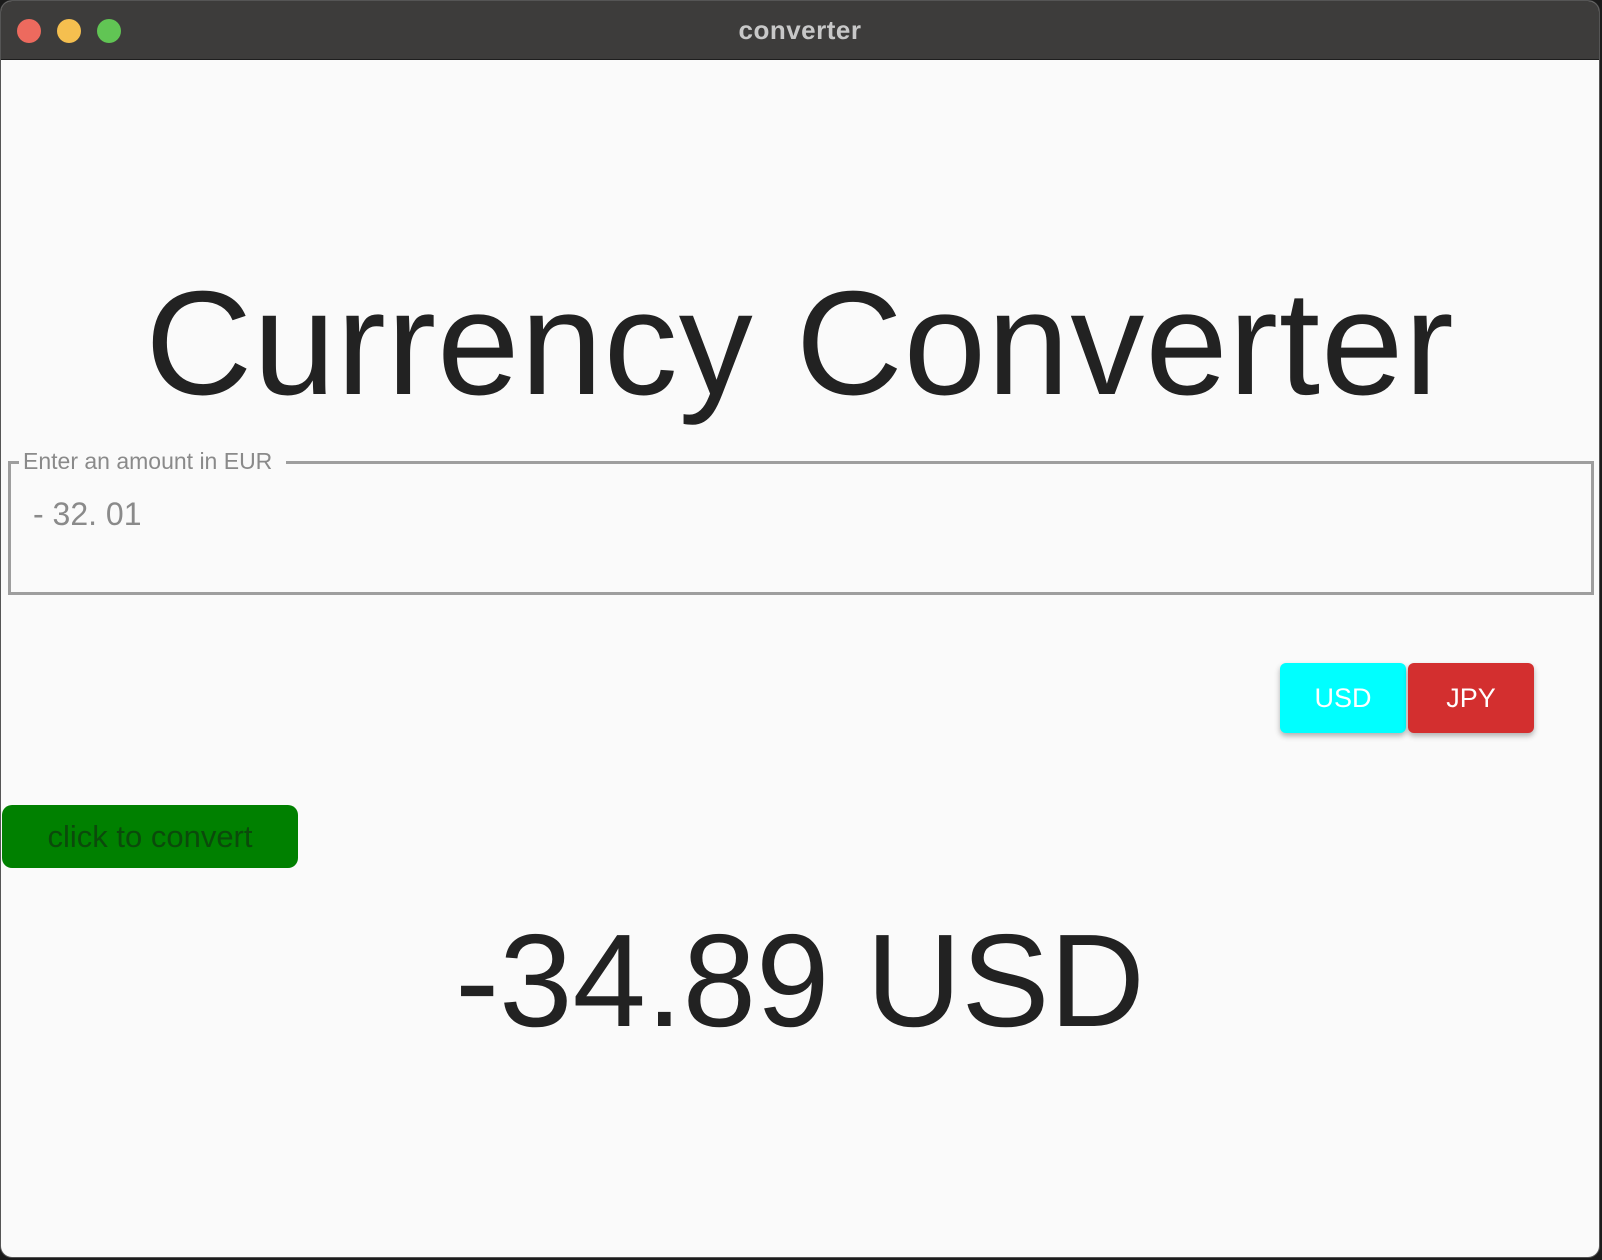  I want to click on amount-input, so click(783, 514).